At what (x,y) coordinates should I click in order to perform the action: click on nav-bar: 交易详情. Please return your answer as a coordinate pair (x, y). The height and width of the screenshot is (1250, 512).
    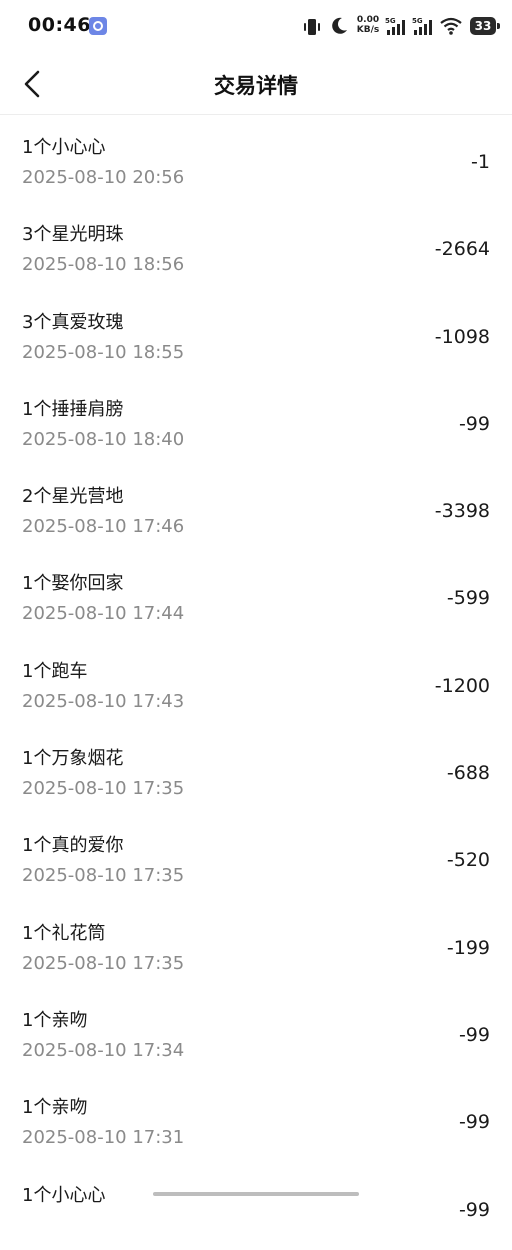
    Looking at the image, I should click on (256, 85).